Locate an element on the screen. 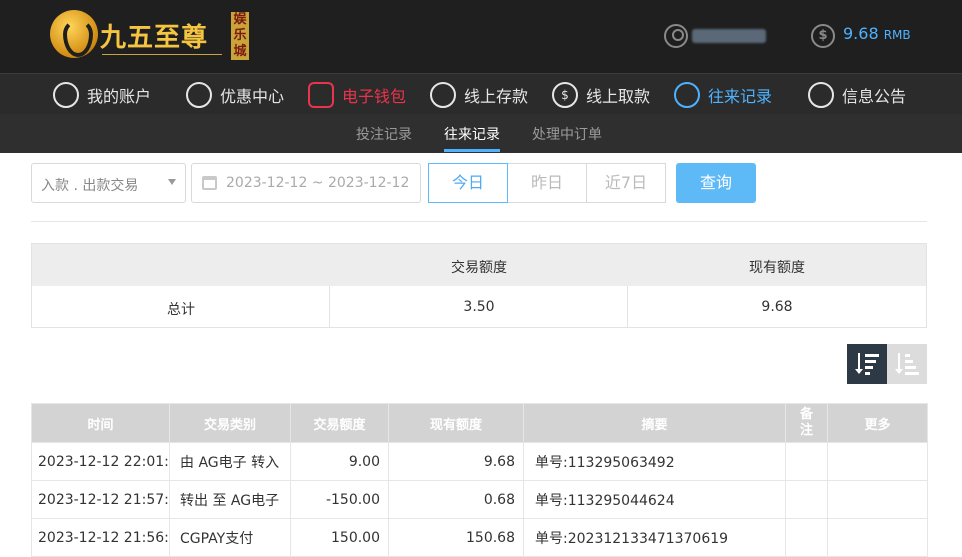  nav-records: 往来记录 is located at coordinates (723, 95).